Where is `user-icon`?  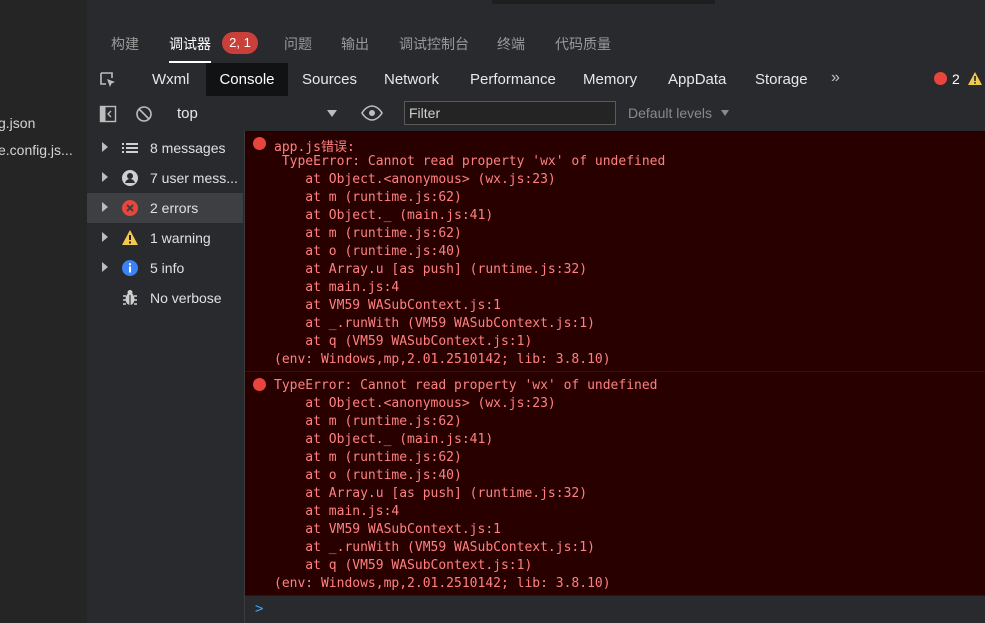
user-icon is located at coordinates (130, 178).